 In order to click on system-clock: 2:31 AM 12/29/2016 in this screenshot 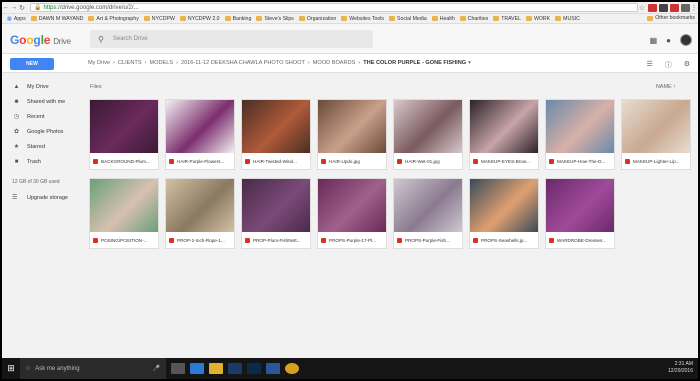, I will do `click(680, 368)`.